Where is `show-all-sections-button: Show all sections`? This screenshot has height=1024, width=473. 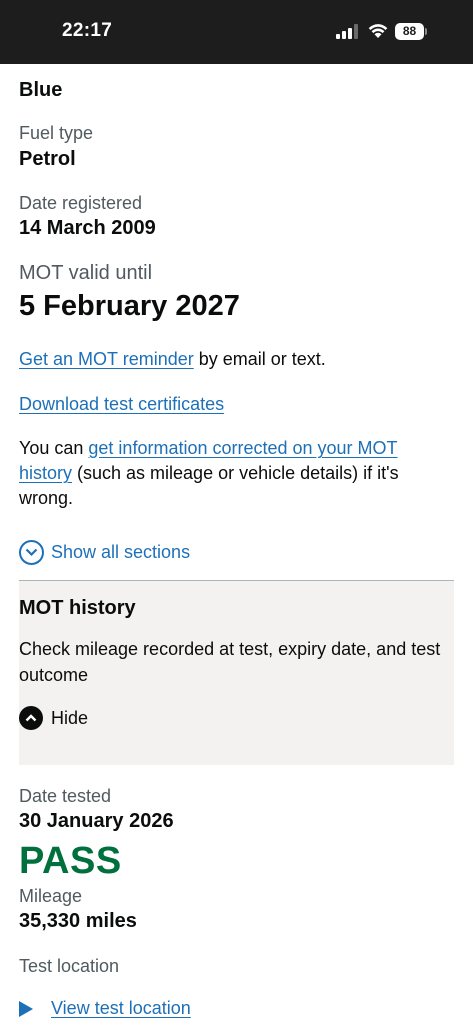 show-all-sections-button: Show all sections is located at coordinates (104, 552).